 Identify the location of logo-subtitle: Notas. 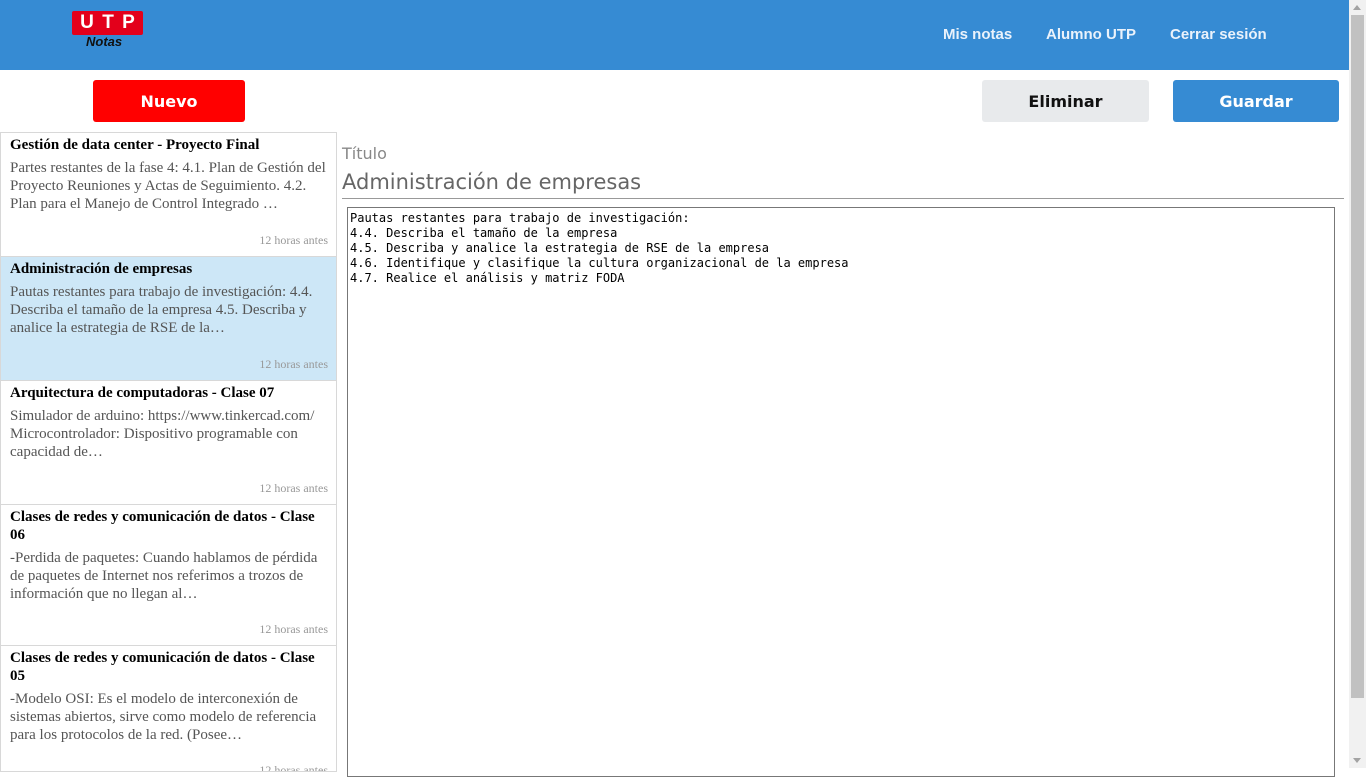
(104, 41).